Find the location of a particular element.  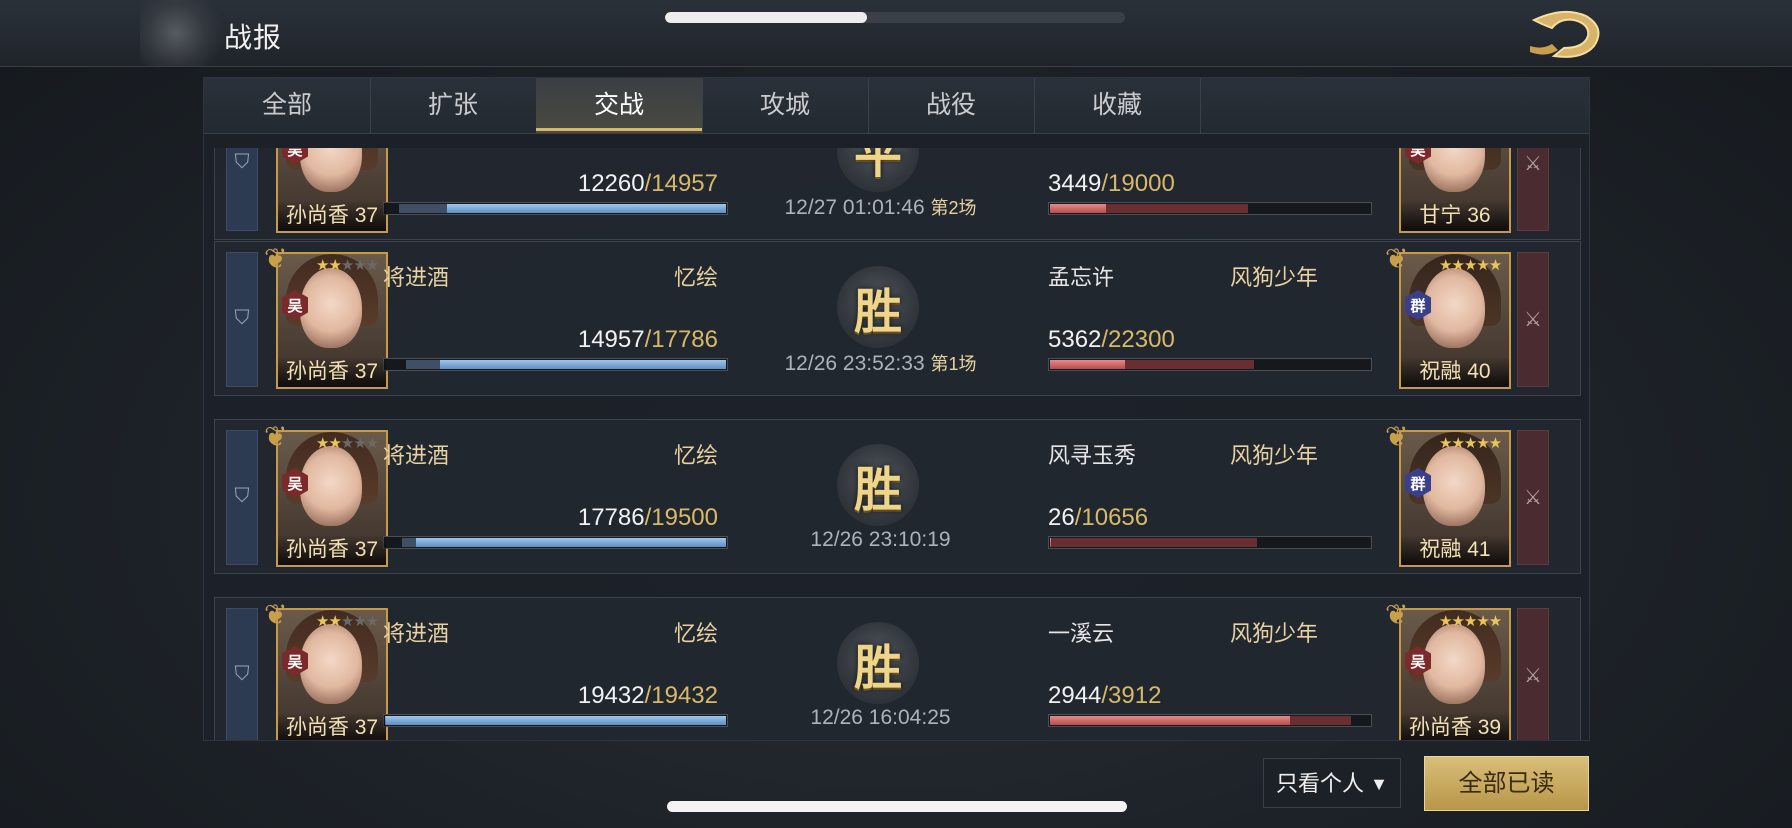

tab-favorites: 收藏 is located at coordinates (1117, 105).